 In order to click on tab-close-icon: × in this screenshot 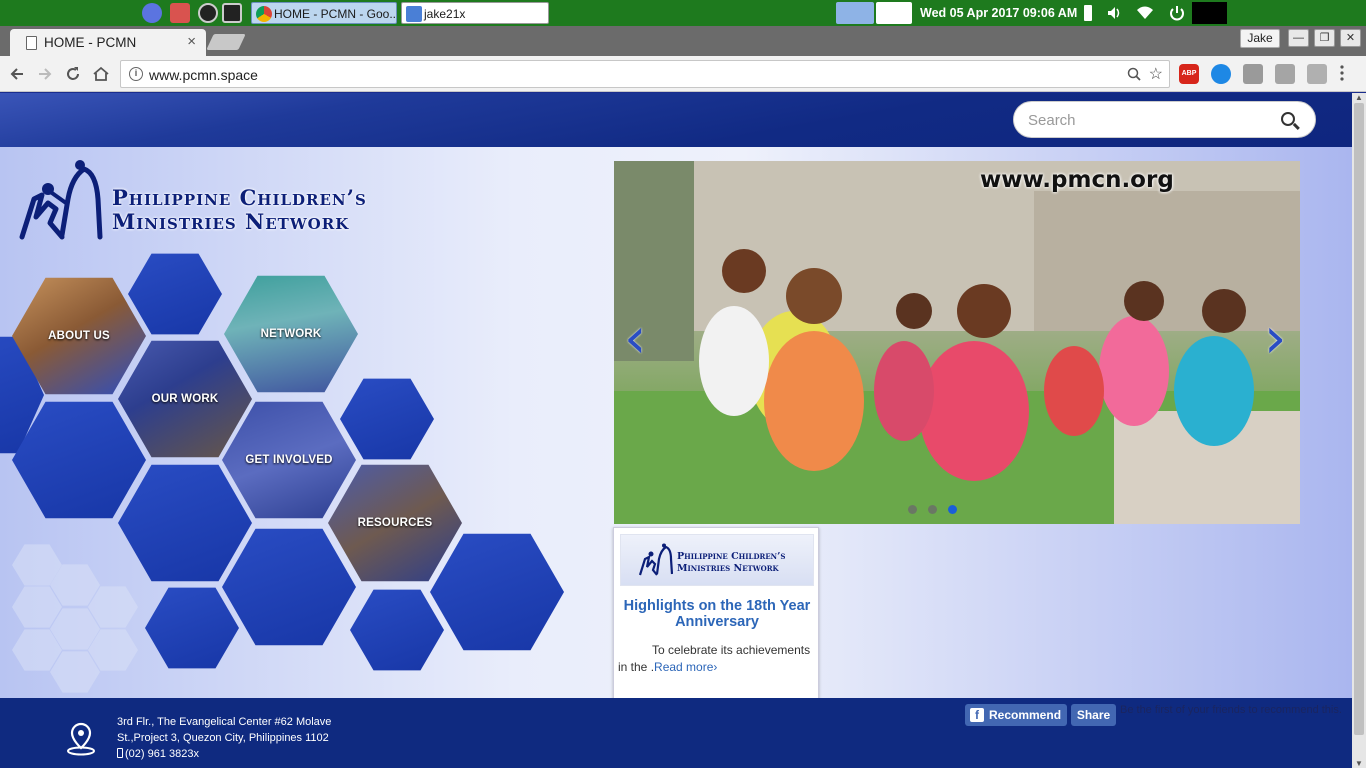, I will do `click(191, 41)`.